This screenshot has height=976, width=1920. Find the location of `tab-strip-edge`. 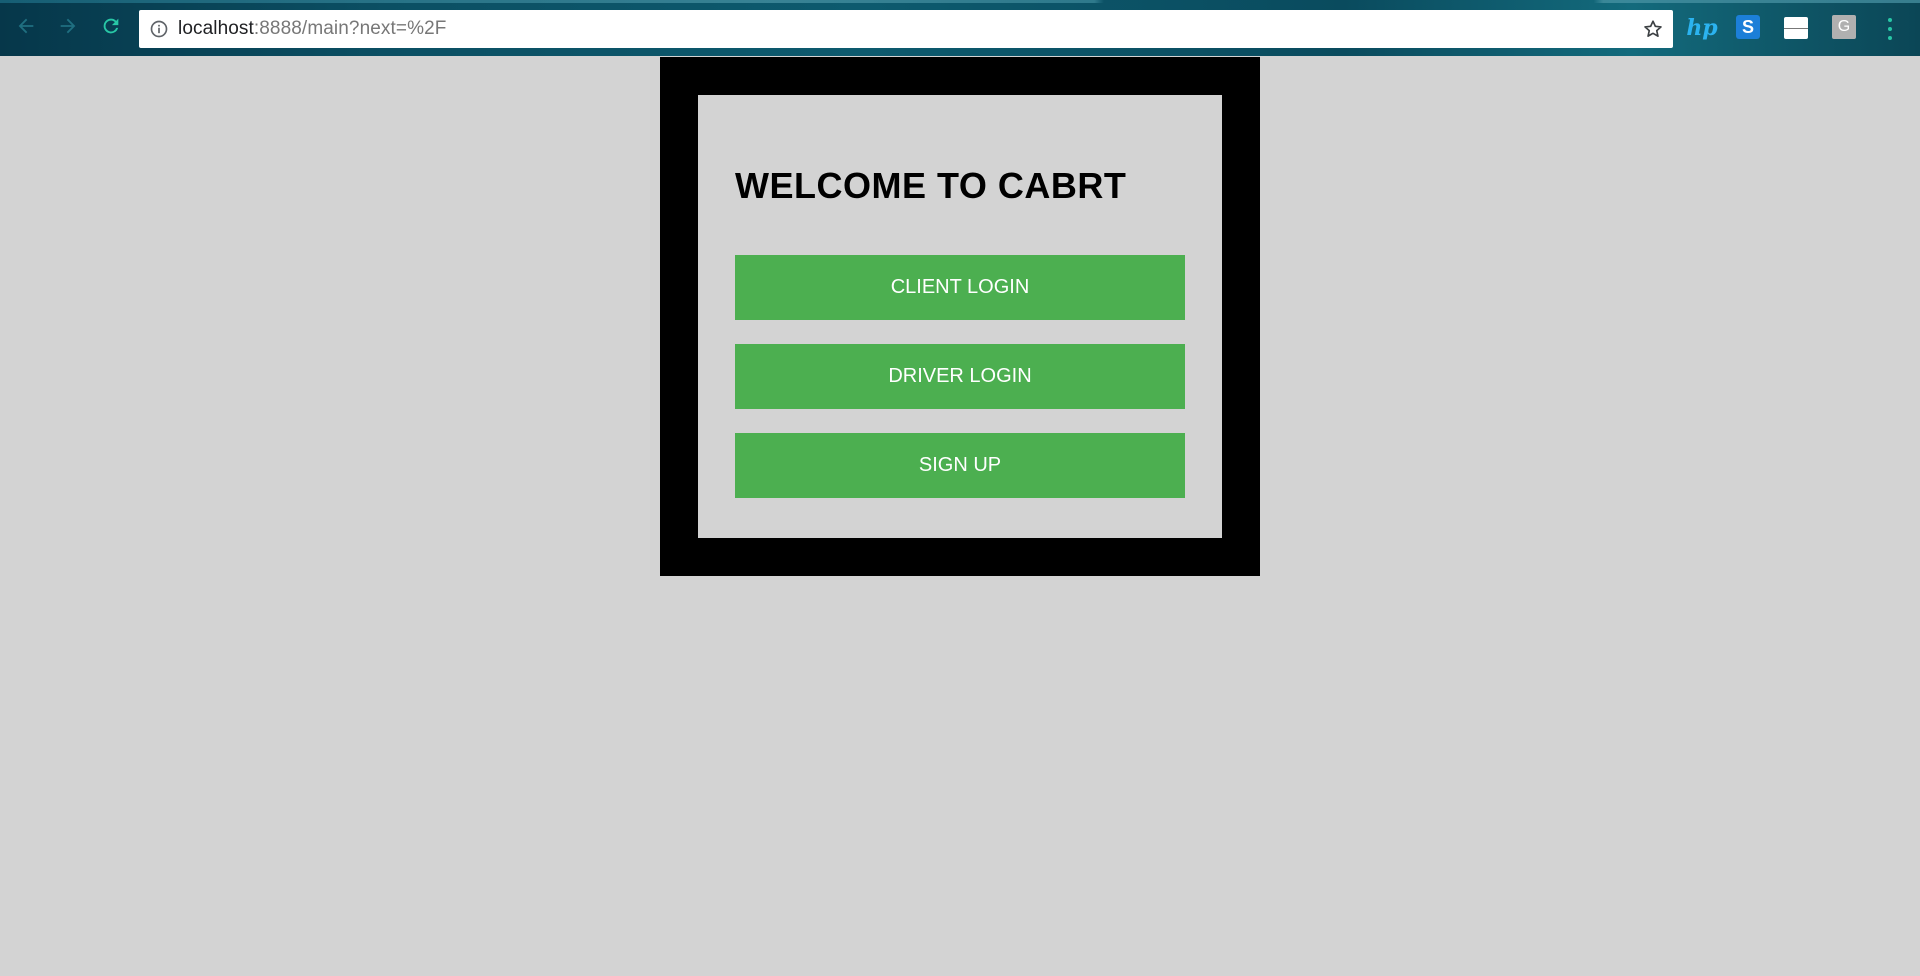

tab-strip-edge is located at coordinates (960, 1).